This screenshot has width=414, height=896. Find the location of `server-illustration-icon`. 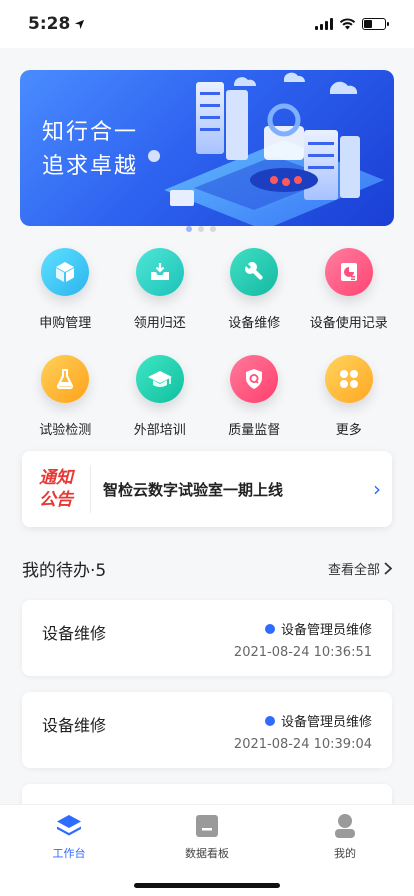

server-illustration-icon is located at coordinates (266, 149).